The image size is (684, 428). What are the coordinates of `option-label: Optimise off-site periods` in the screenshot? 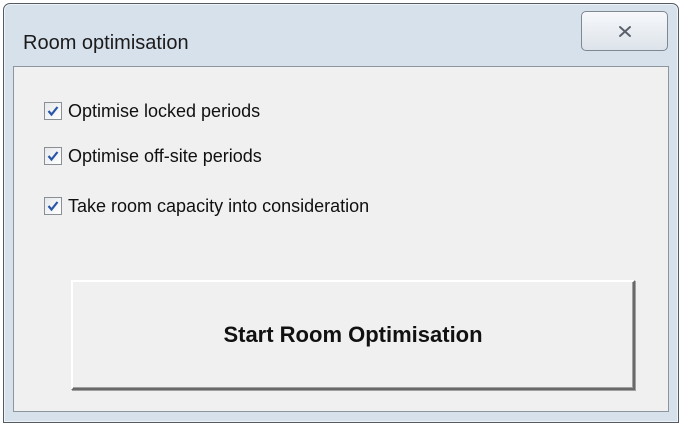 It's located at (165, 155).